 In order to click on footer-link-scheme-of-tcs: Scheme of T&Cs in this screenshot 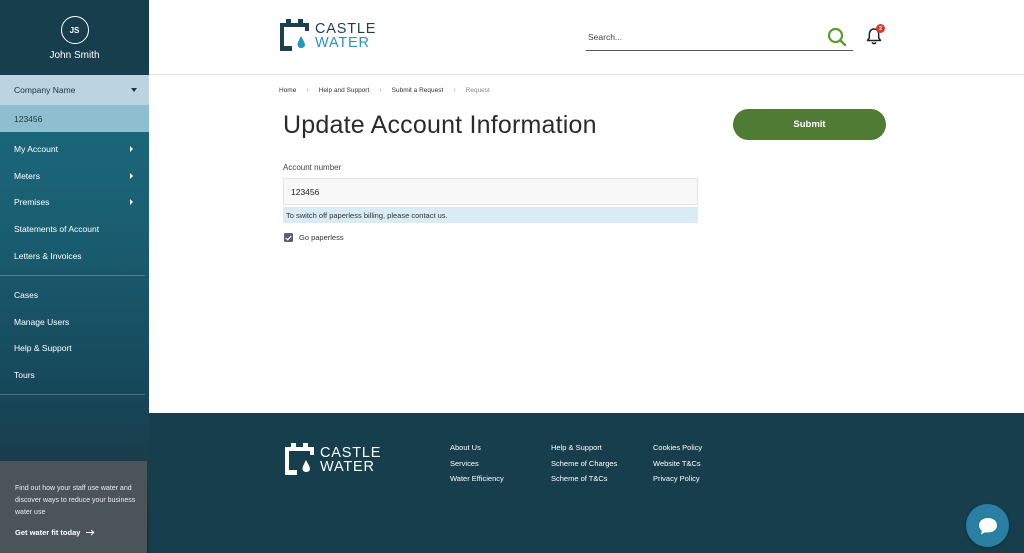, I will do `click(584, 482)`.